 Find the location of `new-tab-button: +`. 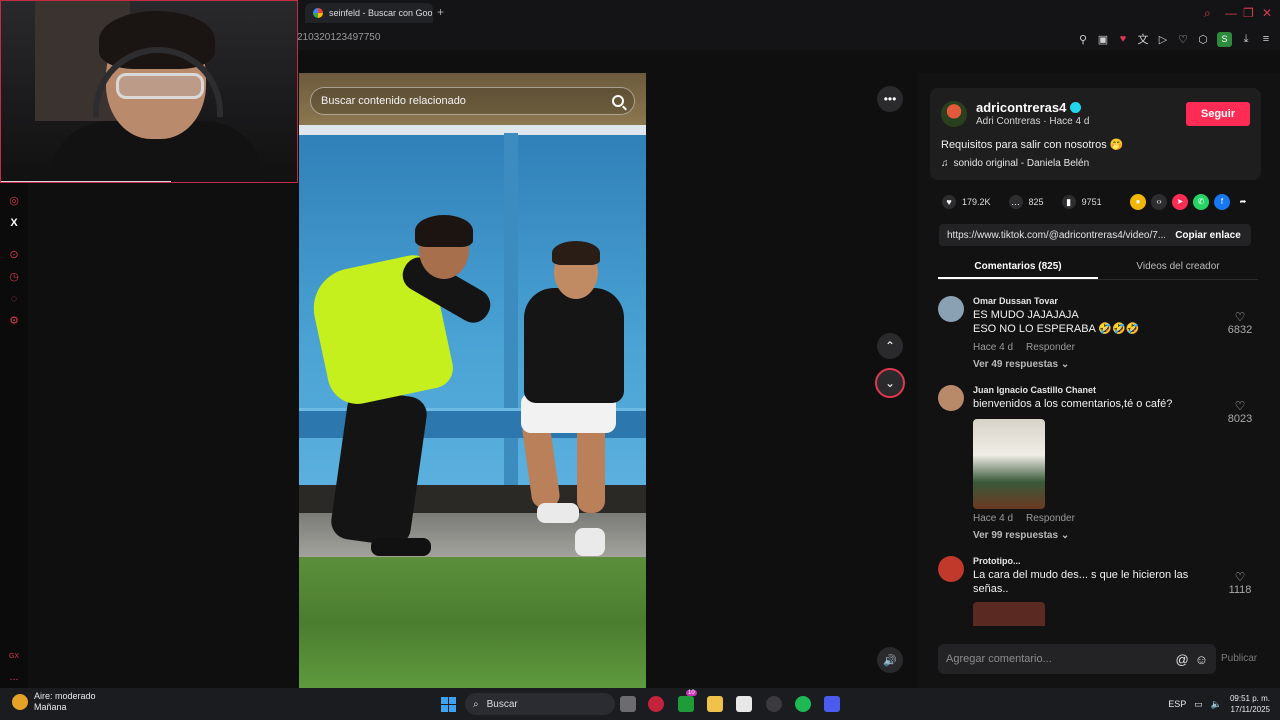

new-tab-button: + is located at coordinates (440, 12).